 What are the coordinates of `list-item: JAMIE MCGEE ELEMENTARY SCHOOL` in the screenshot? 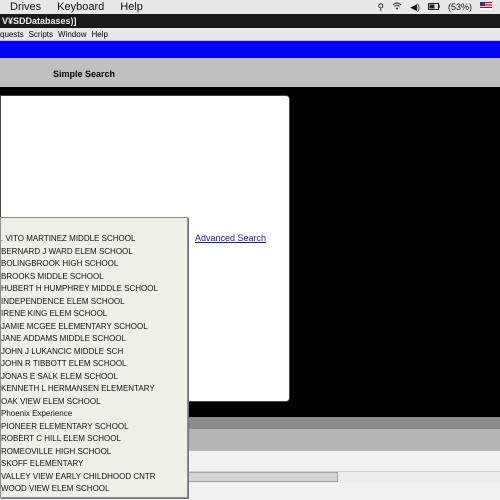 It's located at (94, 327).